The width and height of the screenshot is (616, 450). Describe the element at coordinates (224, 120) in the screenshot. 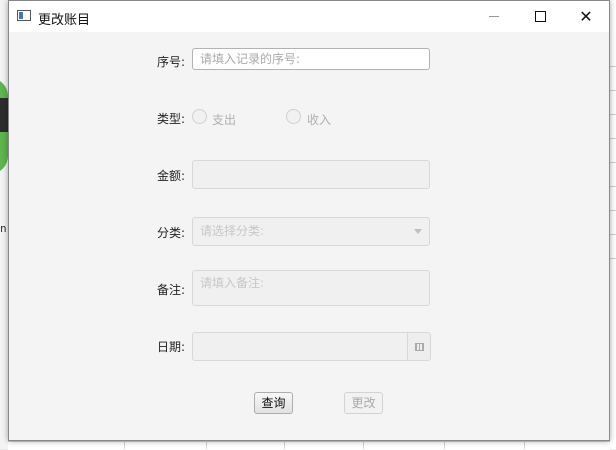

I see `type-expense-label: 支出` at that location.